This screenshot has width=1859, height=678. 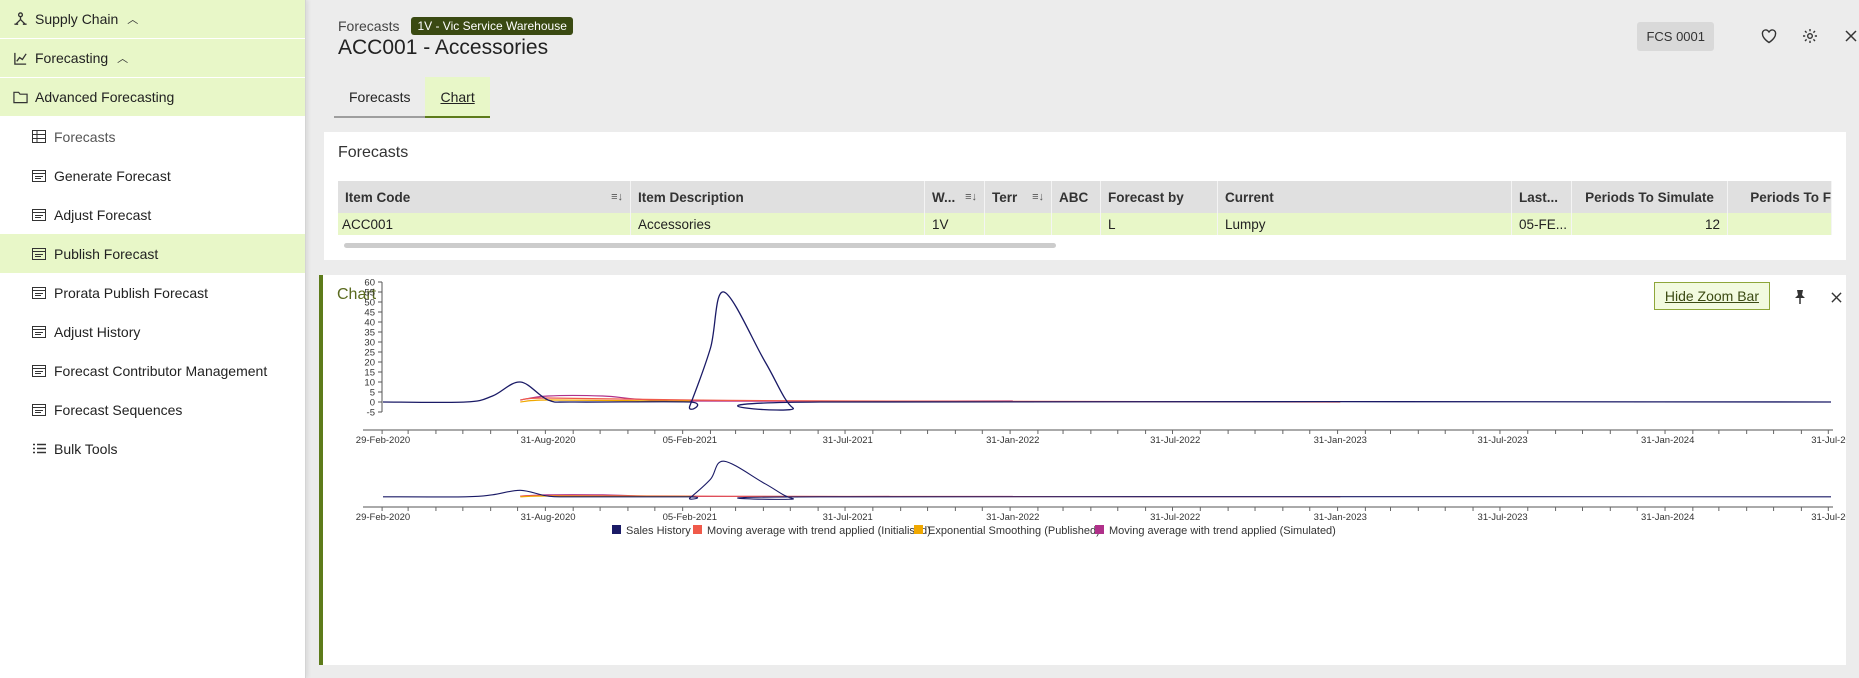 I want to click on close-icon, so click(x=1850, y=36).